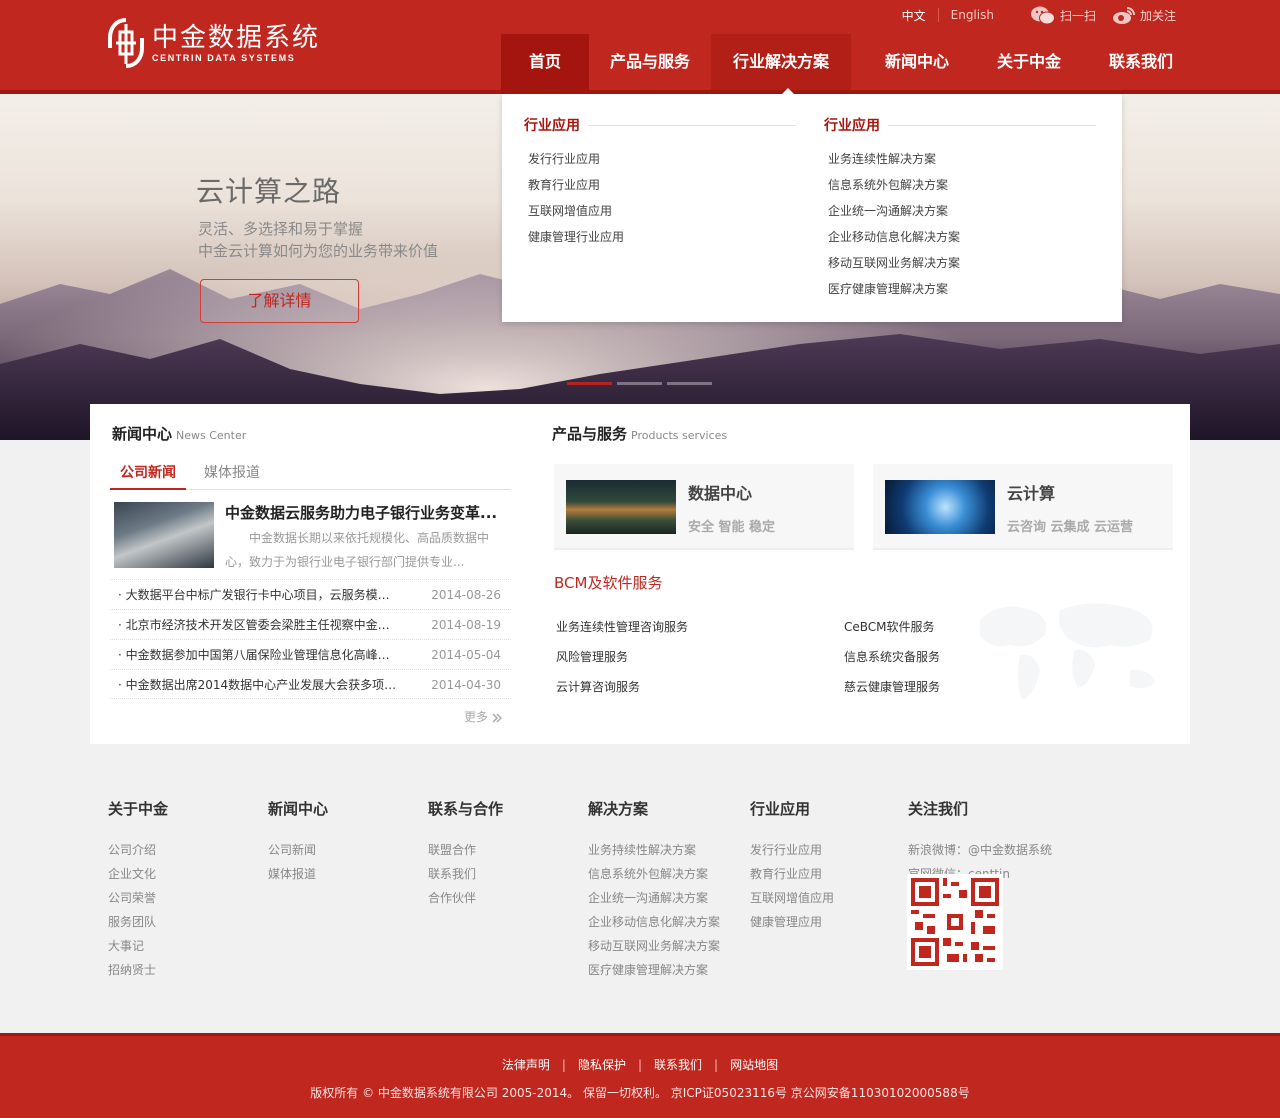 The height and width of the screenshot is (1118, 1280). I want to click on datacenter-image, so click(621, 507).